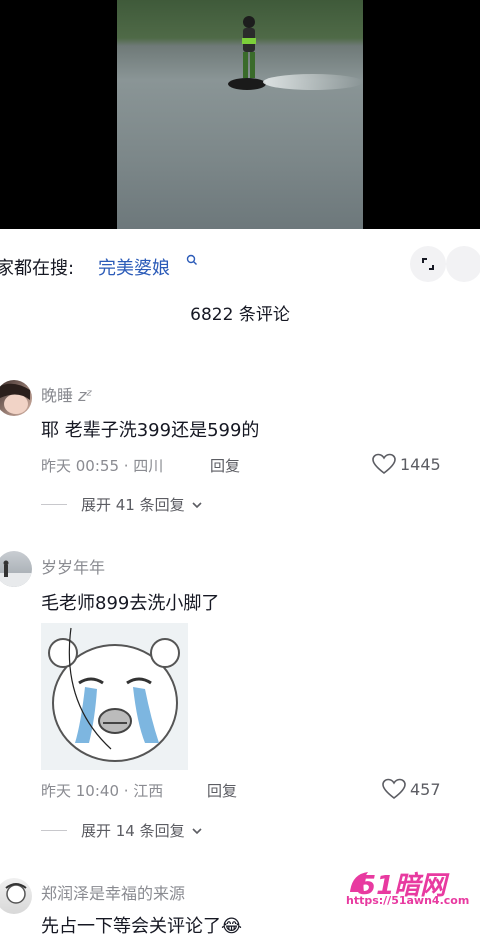 This screenshot has height=938, width=480. What do you see at coordinates (313, 82) in the screenshot?
I see `water-spray` at bounding box center [313, 82].